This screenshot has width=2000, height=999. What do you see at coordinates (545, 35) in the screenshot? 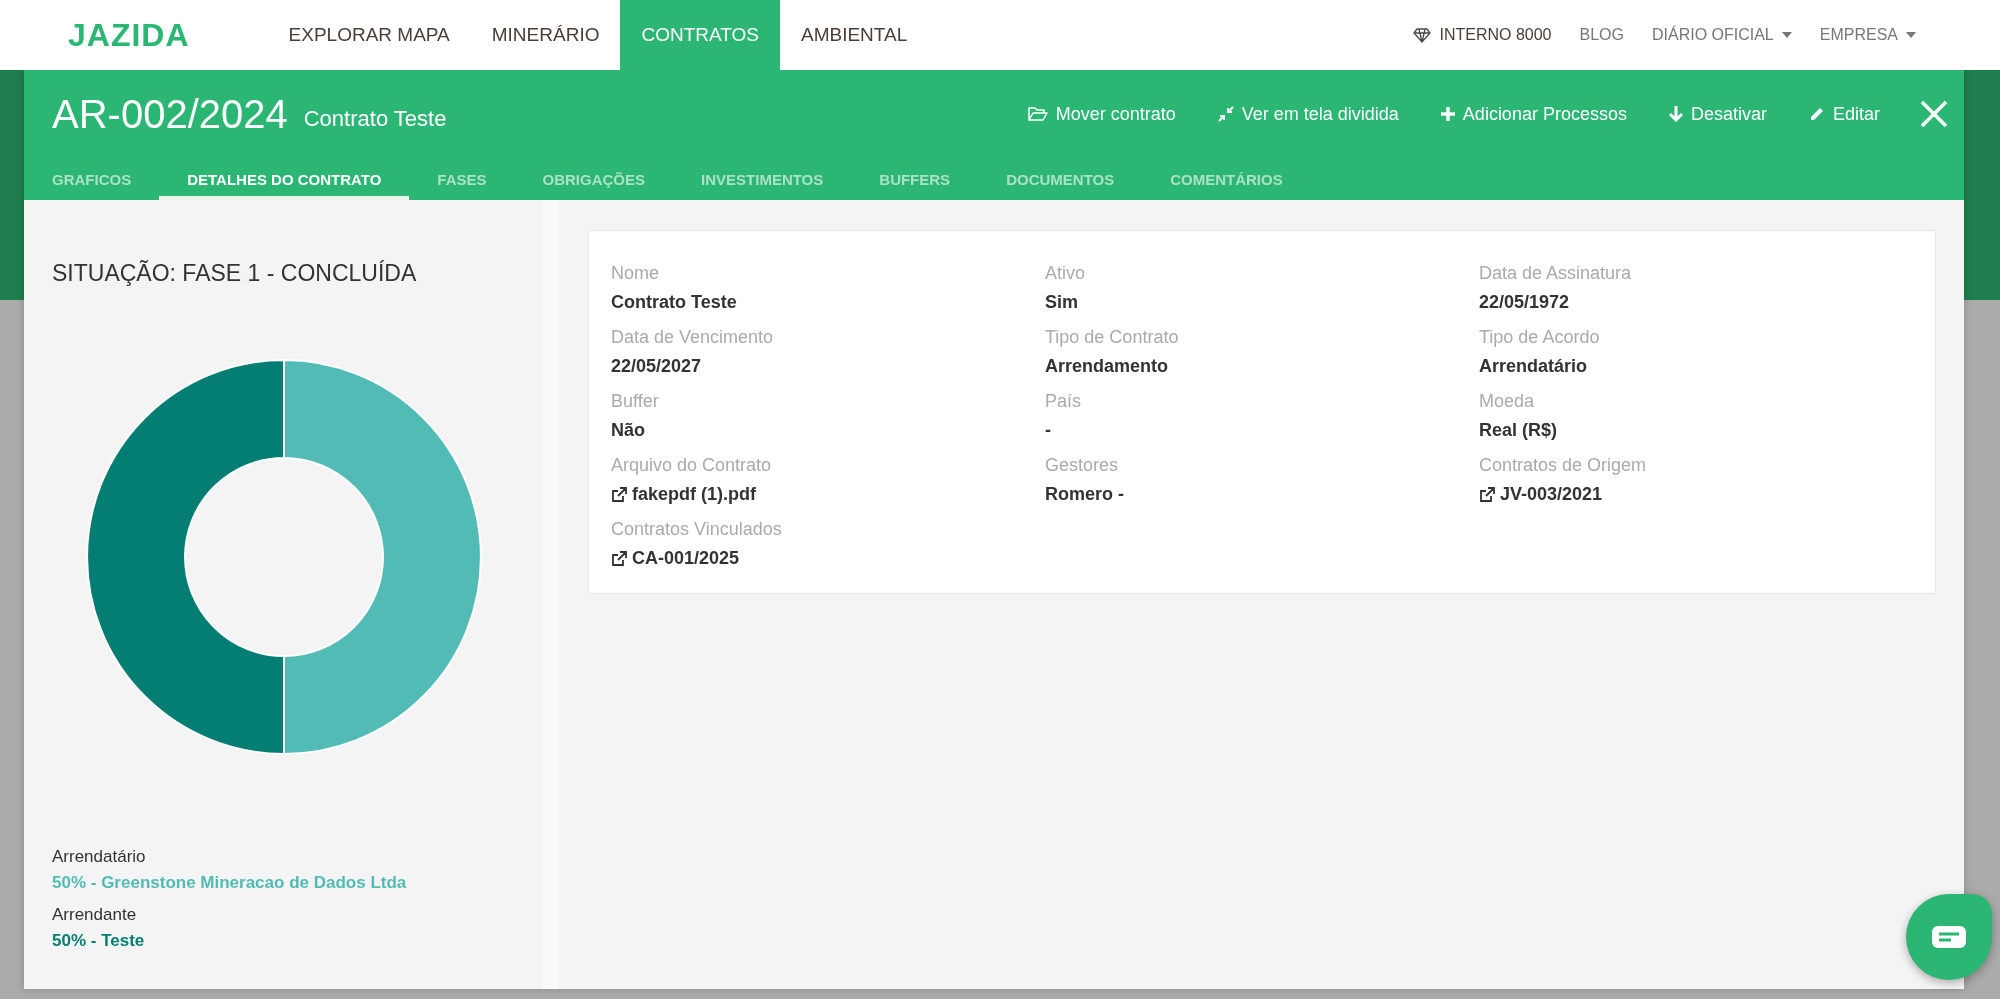
I see `nav-link: MINERÁRIO` at bounding box center [545, 35].